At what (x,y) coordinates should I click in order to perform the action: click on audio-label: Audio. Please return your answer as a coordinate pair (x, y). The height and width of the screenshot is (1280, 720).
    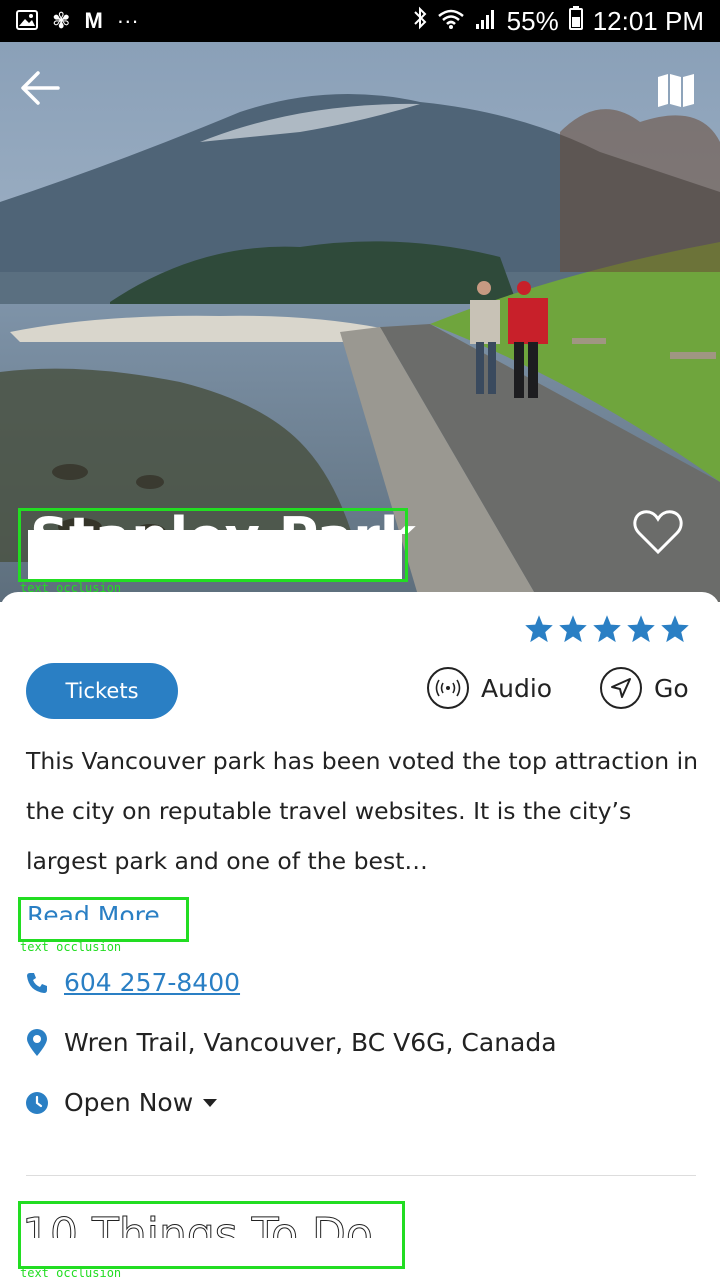
    Looking at the image, I should click on (517, 688).